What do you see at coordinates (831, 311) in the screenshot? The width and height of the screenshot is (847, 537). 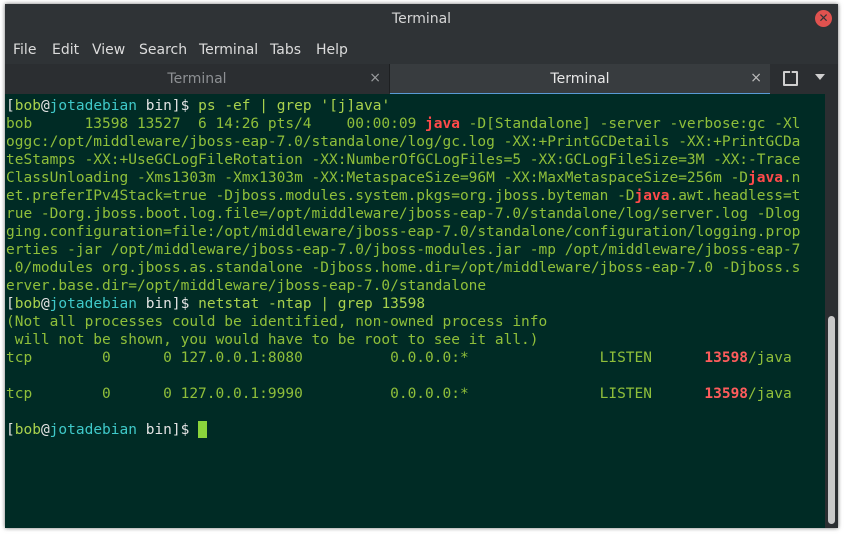 I see `scrollbar-track` at bounding box center [831, 311].